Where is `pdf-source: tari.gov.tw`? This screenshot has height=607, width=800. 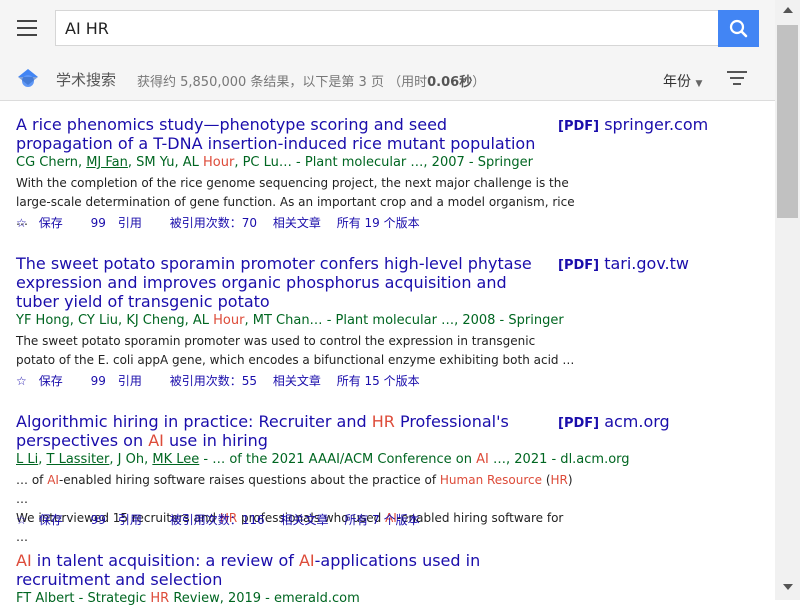 pdf-source: tari.gov.tw is located at coordinates (646, 263).